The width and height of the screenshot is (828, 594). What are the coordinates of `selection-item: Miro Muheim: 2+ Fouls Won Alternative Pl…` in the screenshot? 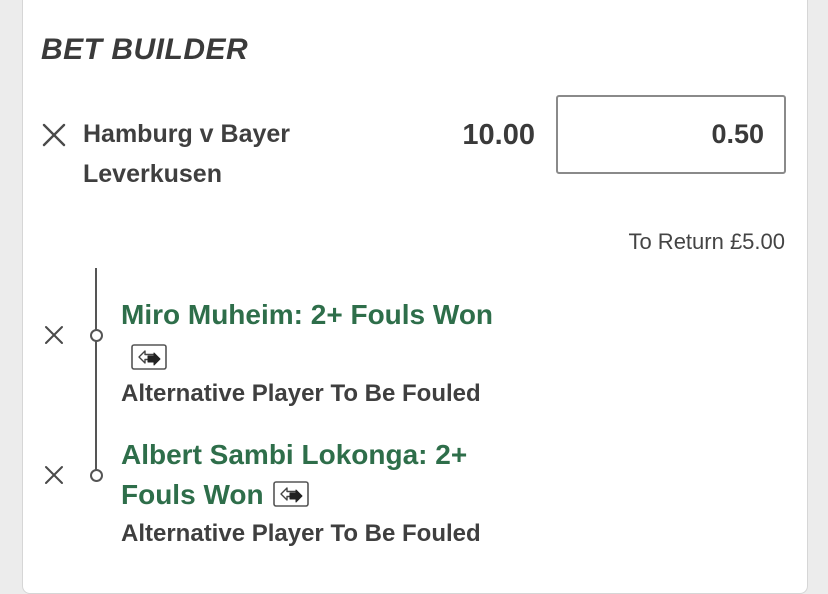 It's located at (336, 354).